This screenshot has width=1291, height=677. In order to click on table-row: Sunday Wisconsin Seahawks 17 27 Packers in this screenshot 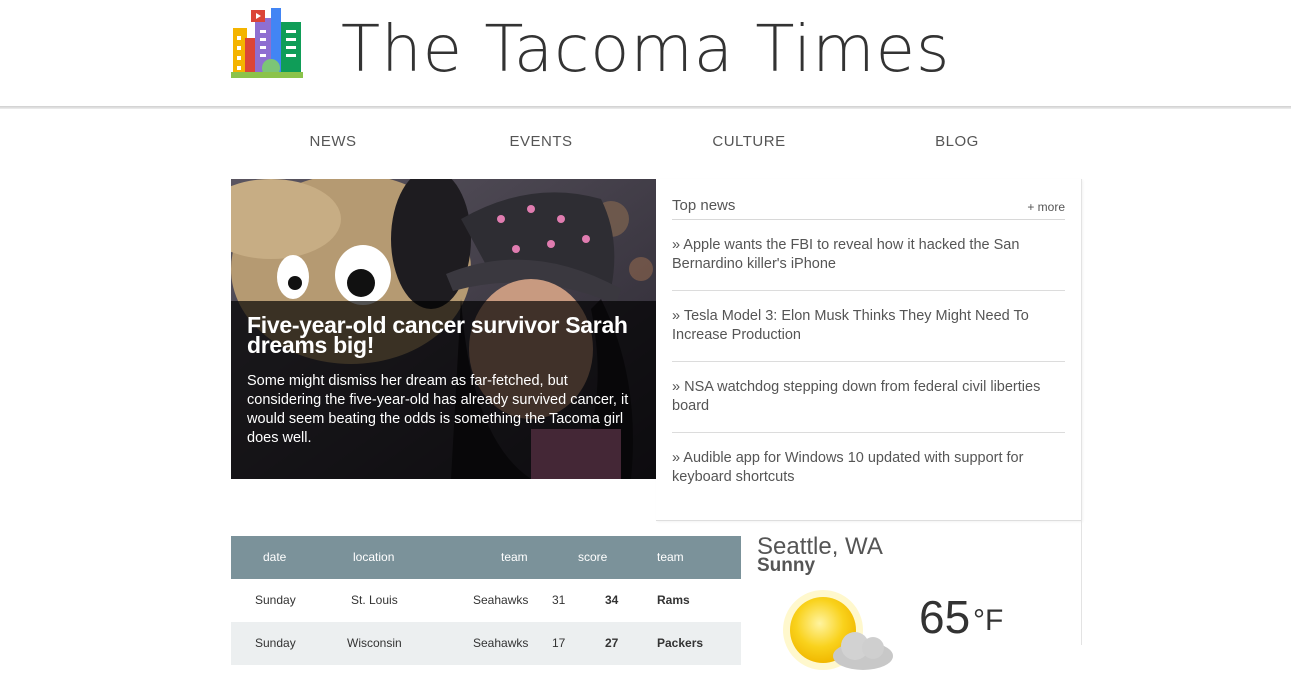, I will do `click(486, 643)`.